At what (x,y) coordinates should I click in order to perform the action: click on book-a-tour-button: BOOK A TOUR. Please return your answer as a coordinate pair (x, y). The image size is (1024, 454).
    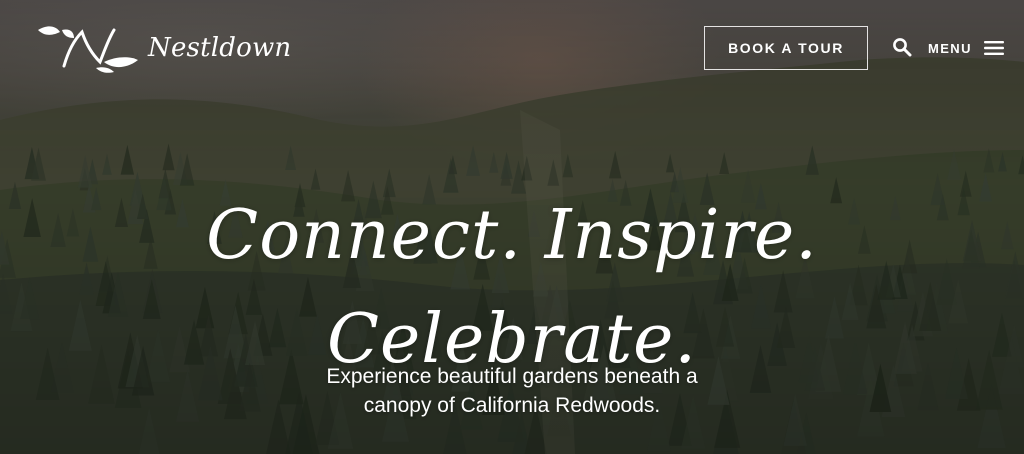
    Looking at the image, I should click on (786, 48).